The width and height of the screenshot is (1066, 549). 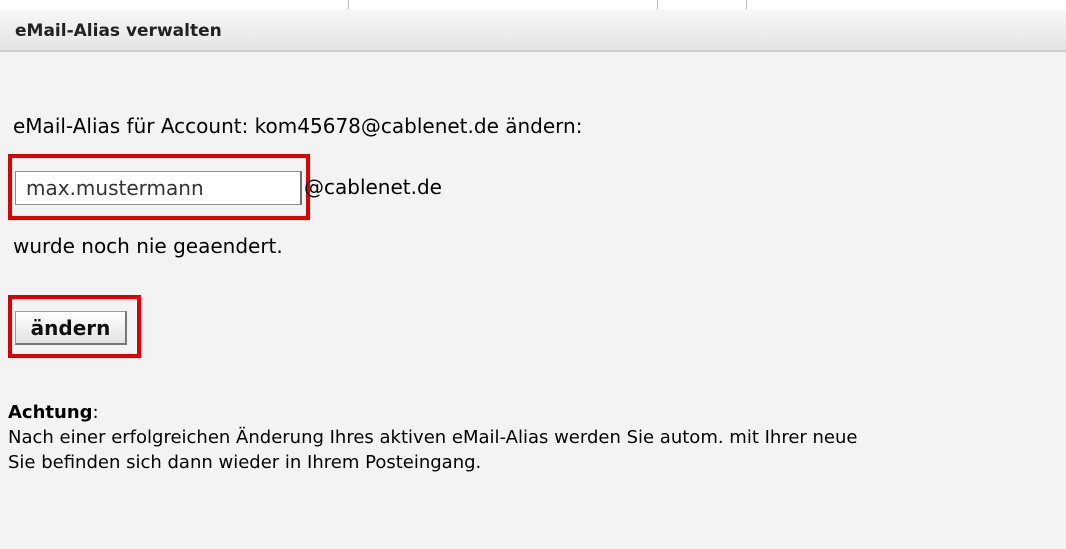 What do you see at coordinates (533, 31) in the screenshot?
I see `section-header: eMail-Alias verwalten` at bounding box center [533, 31].